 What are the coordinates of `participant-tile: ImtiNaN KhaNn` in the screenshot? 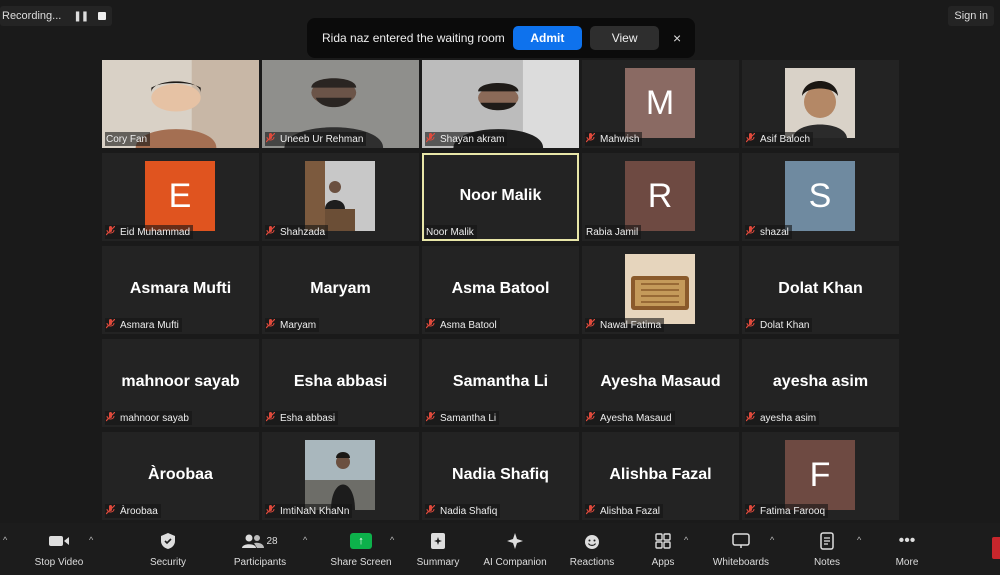 It's located at (340, 476).